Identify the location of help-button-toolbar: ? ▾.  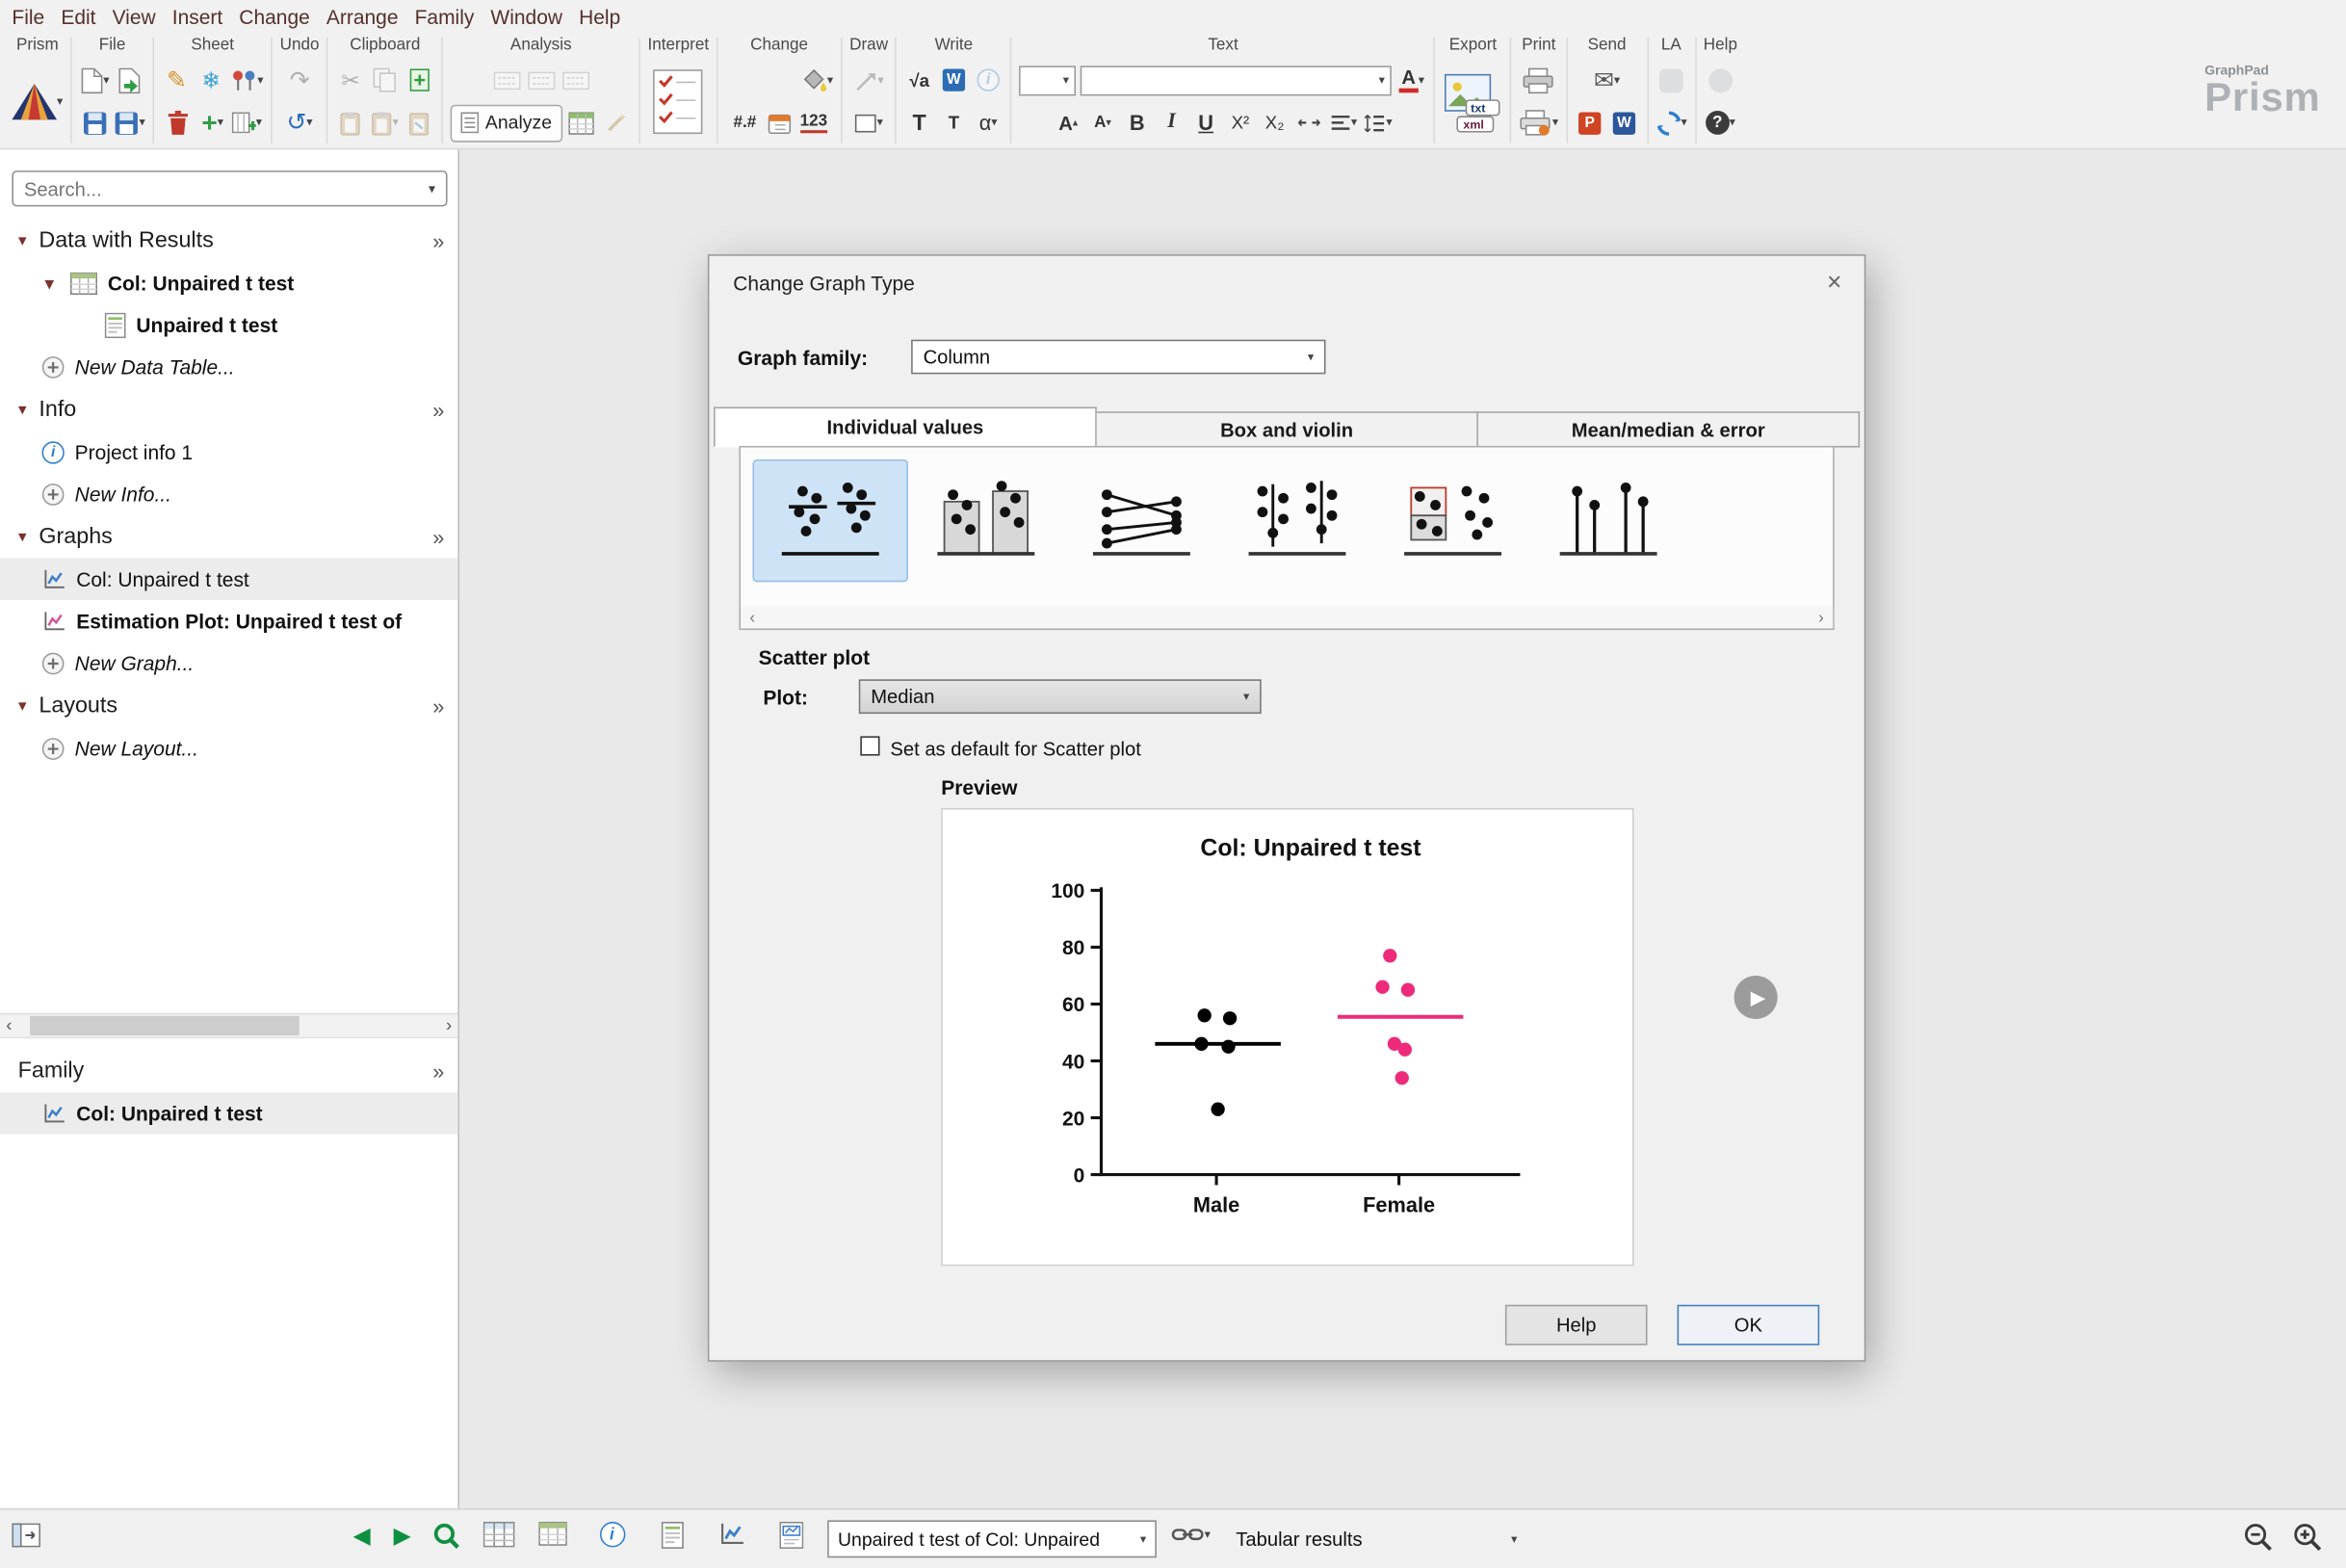
(1720, 123).